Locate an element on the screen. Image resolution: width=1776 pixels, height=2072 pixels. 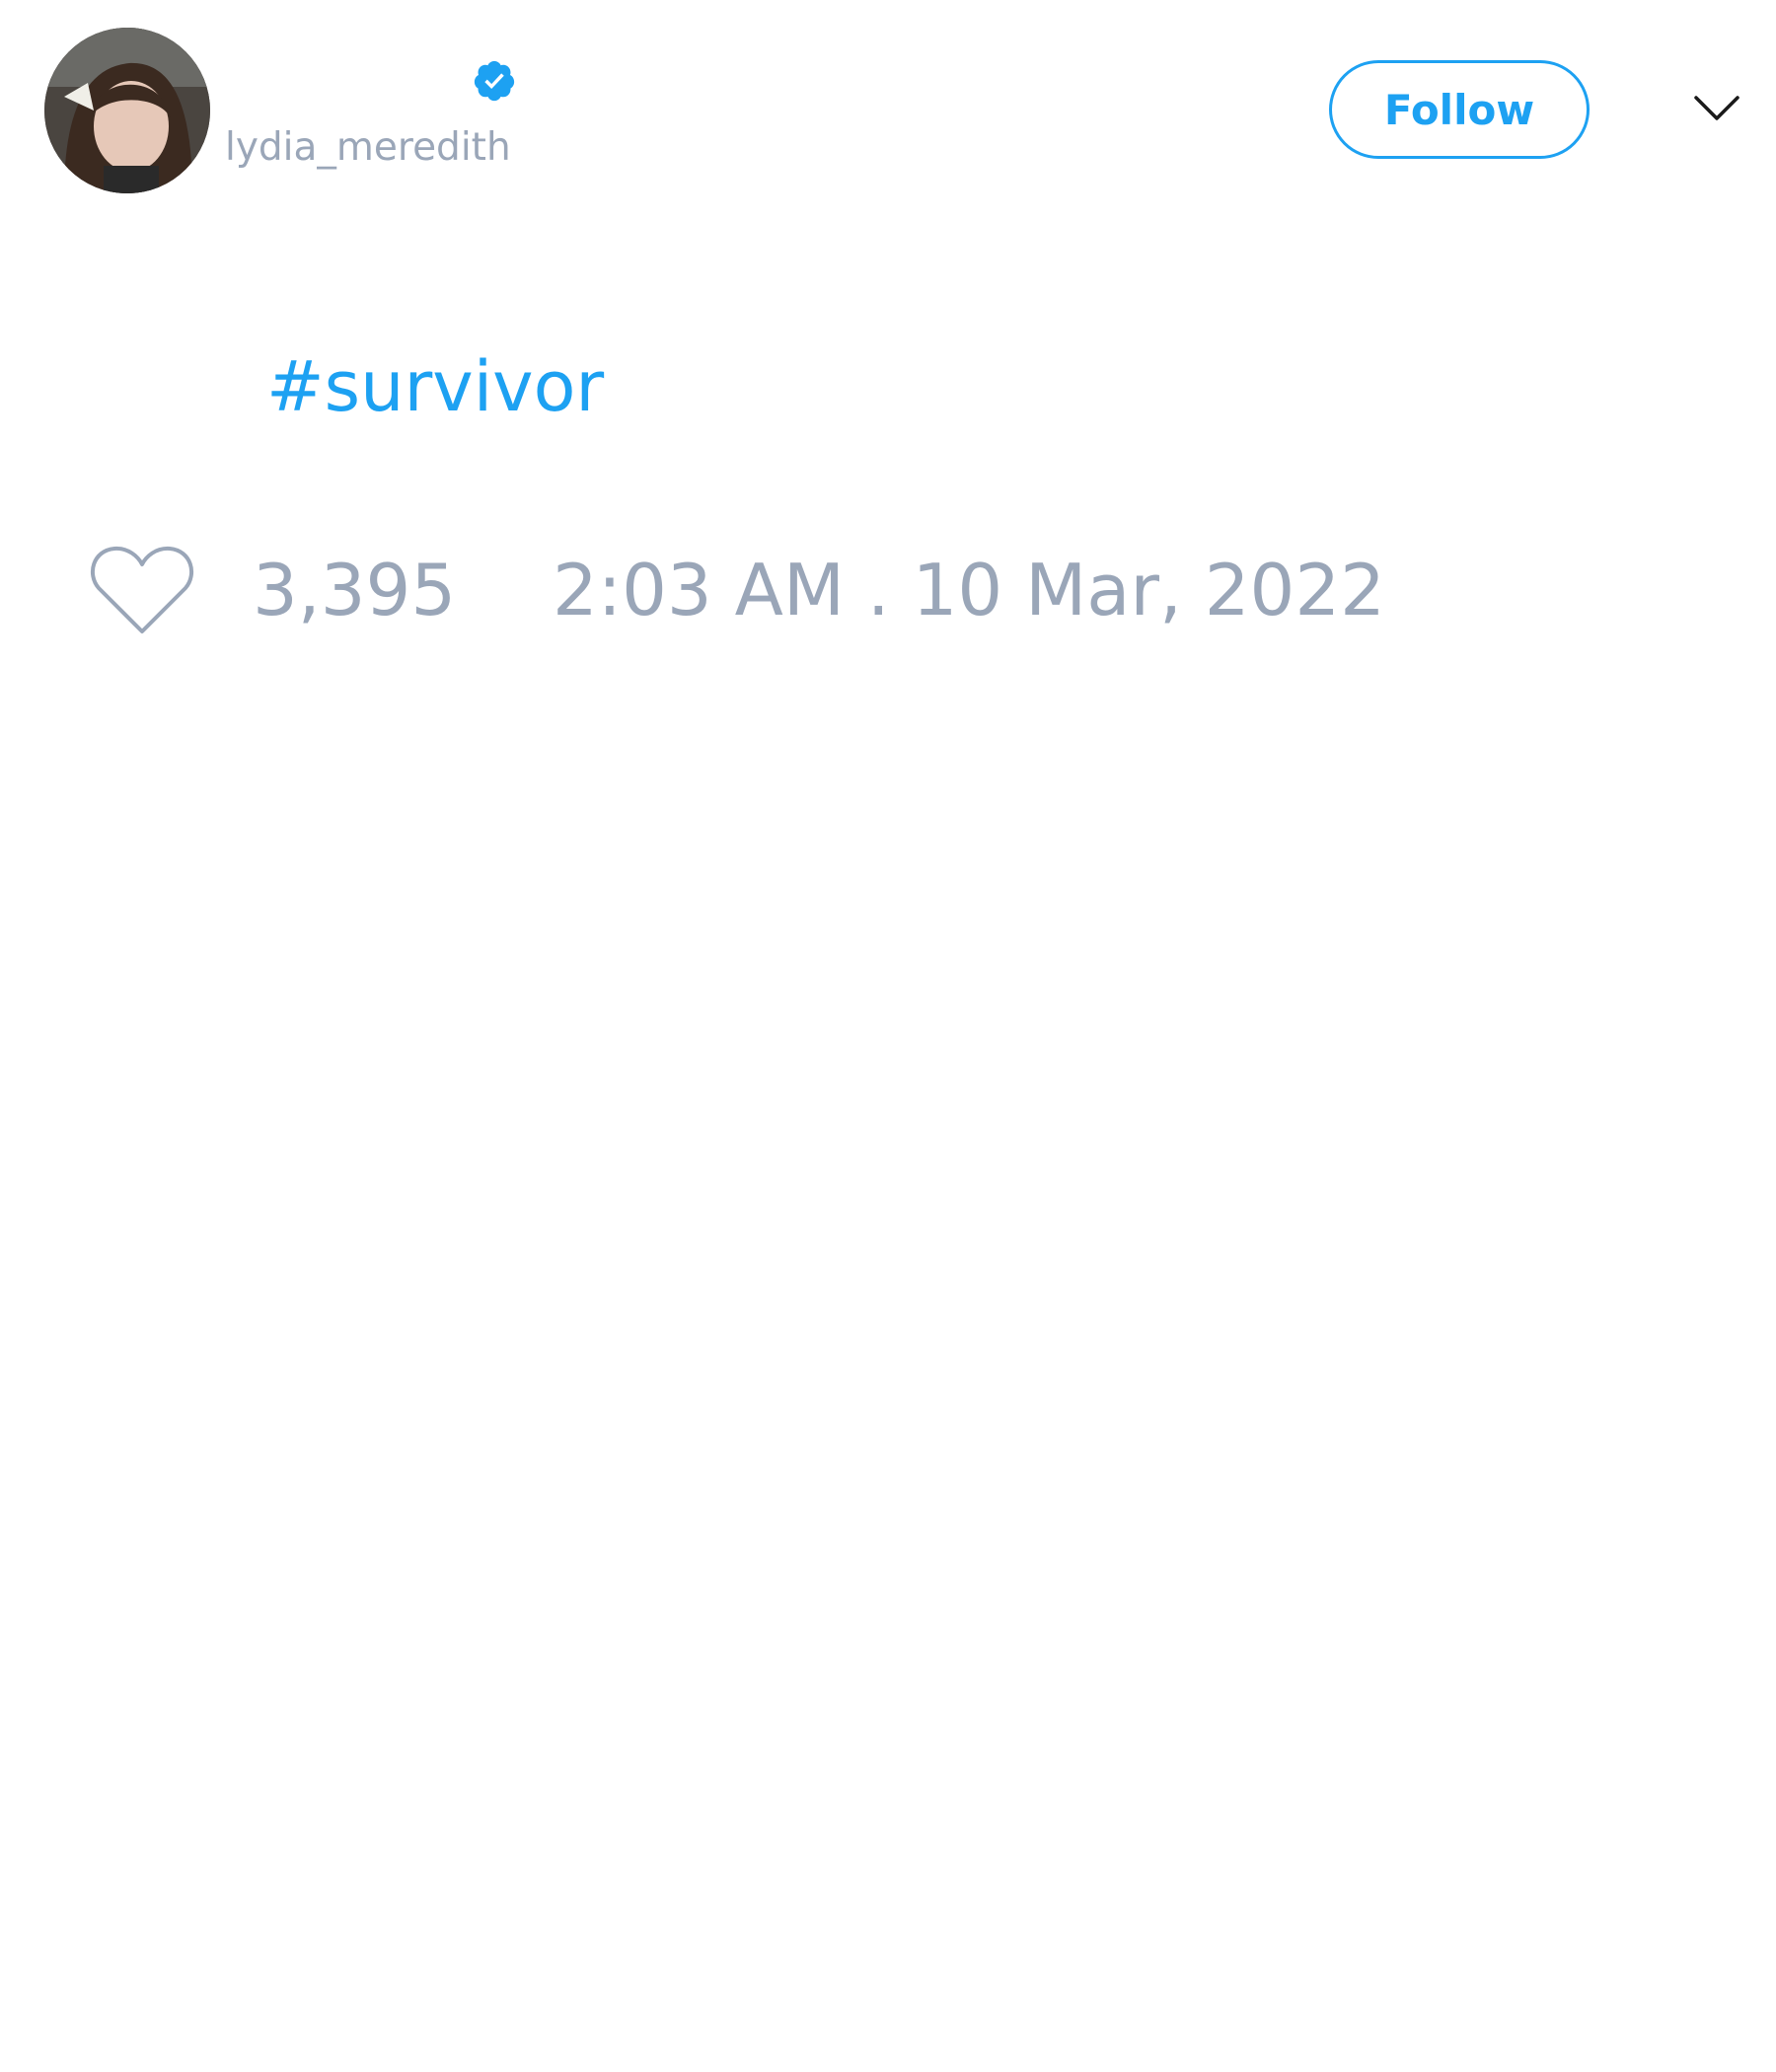
avatar-photo is located at coordinates (127, 111).